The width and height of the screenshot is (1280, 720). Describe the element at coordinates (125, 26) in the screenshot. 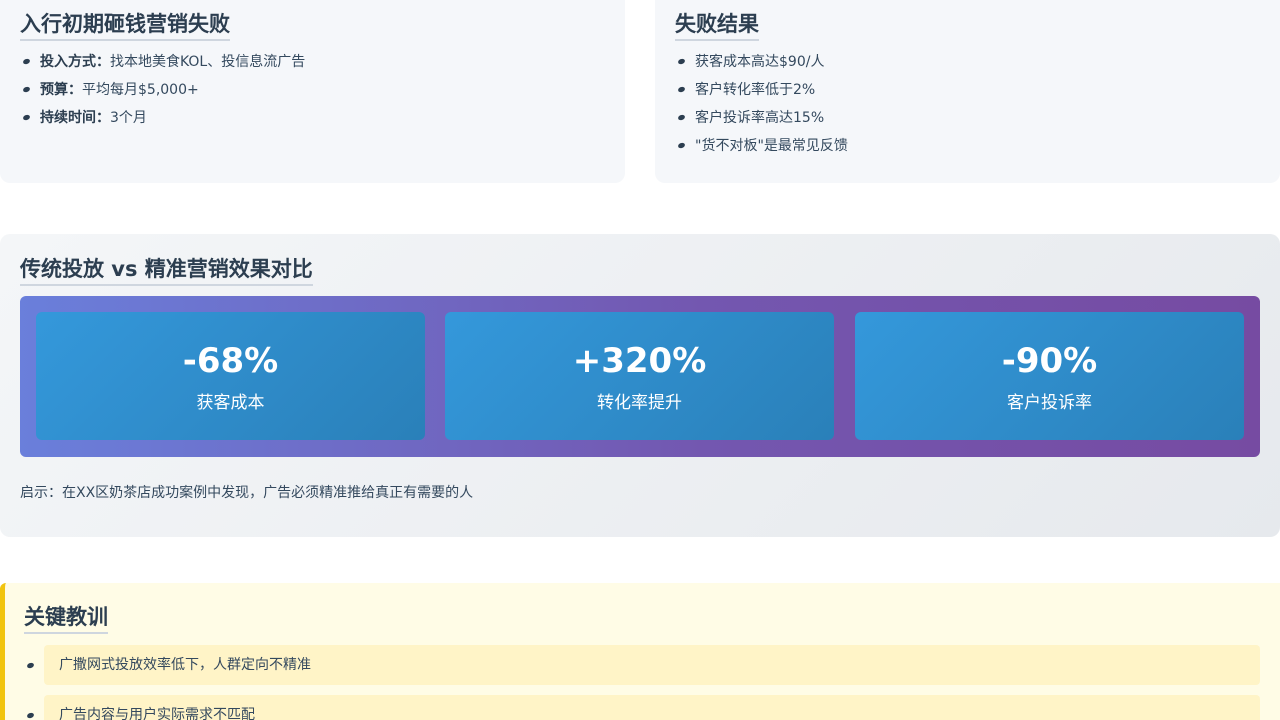

I see `early-spending-title: 入行初期砸钱营销失败` at that location.